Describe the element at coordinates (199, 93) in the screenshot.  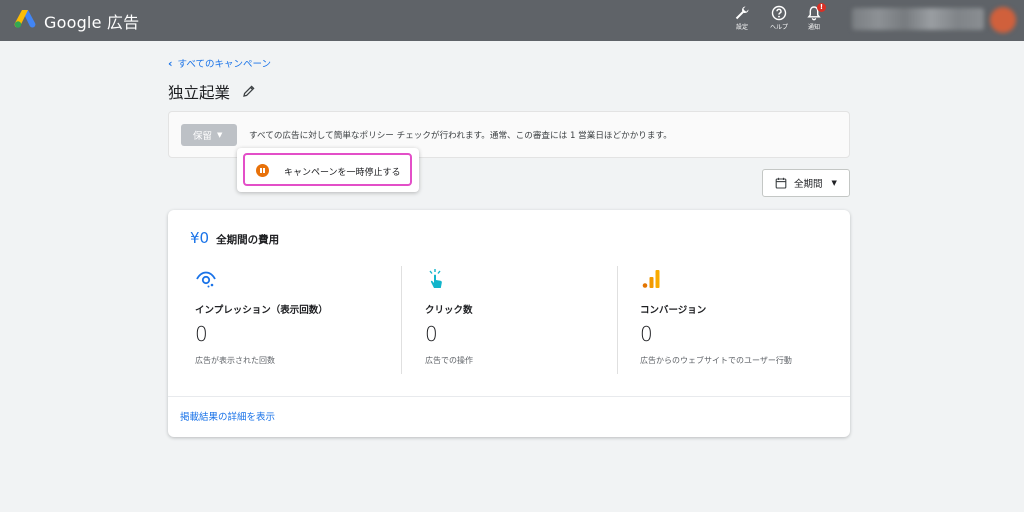
I see `campaign-title: 独立起業` at that location.